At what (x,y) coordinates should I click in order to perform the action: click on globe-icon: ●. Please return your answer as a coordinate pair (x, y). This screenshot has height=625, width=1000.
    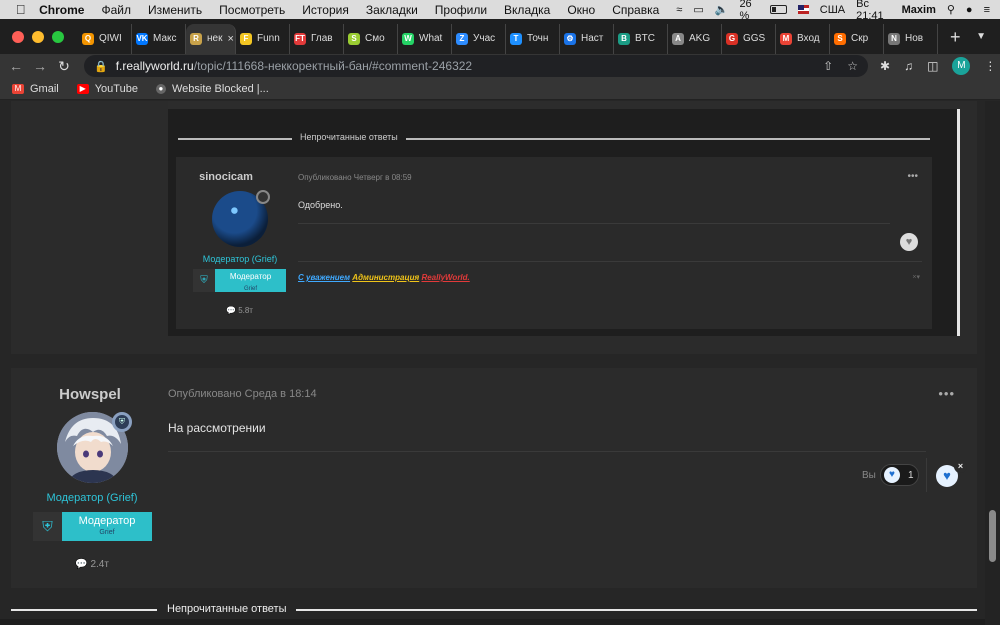
    Looking at the image, I should click on (160, 88).